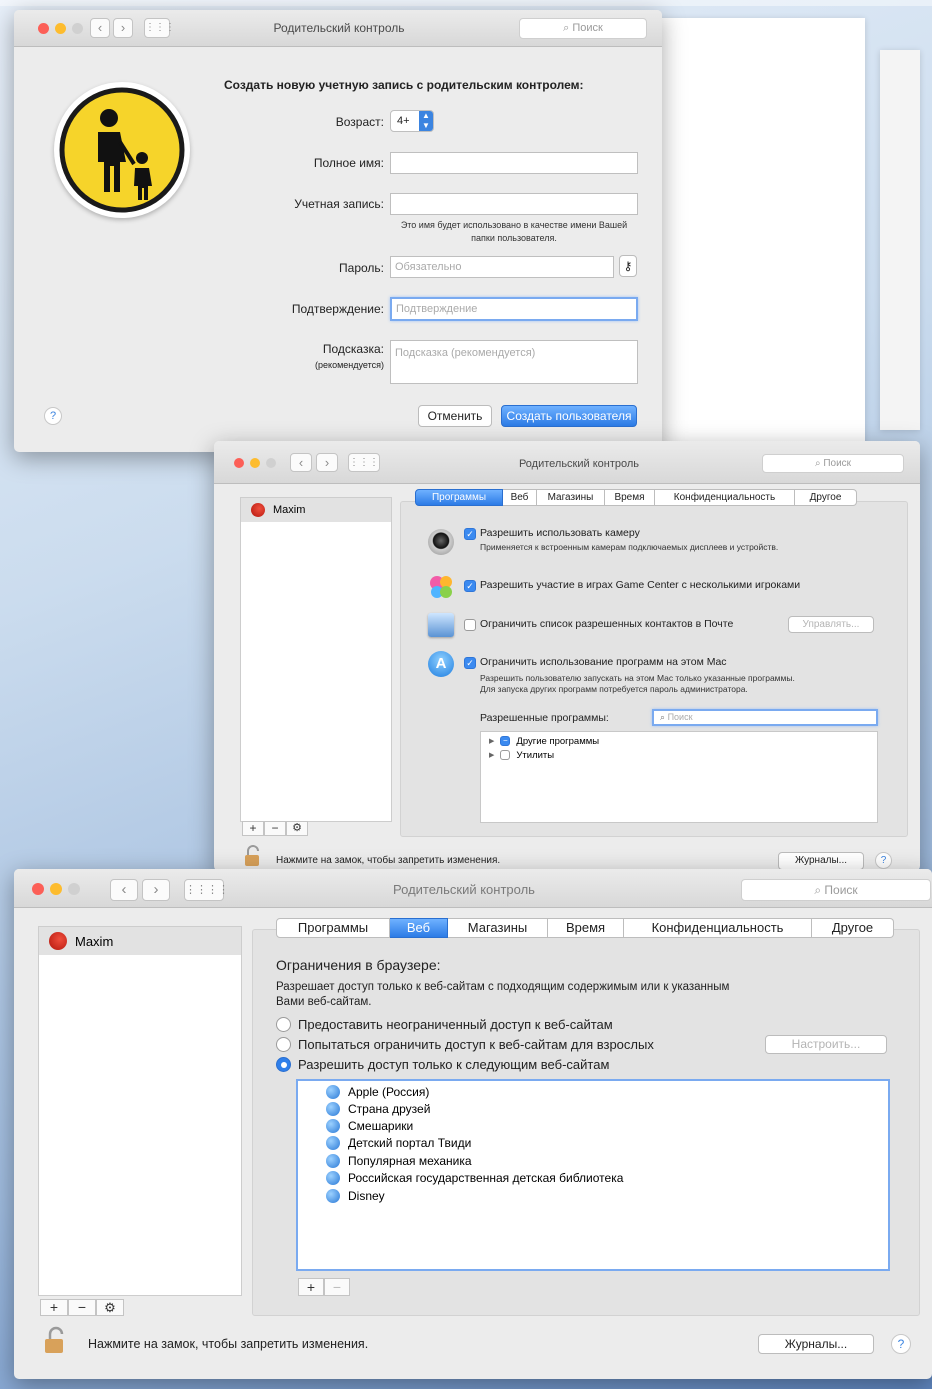  Describe the element at coordinates (319, 357) in the screenshot. I see `hint-label: Подсказка: (рекомендуется)` at that location.